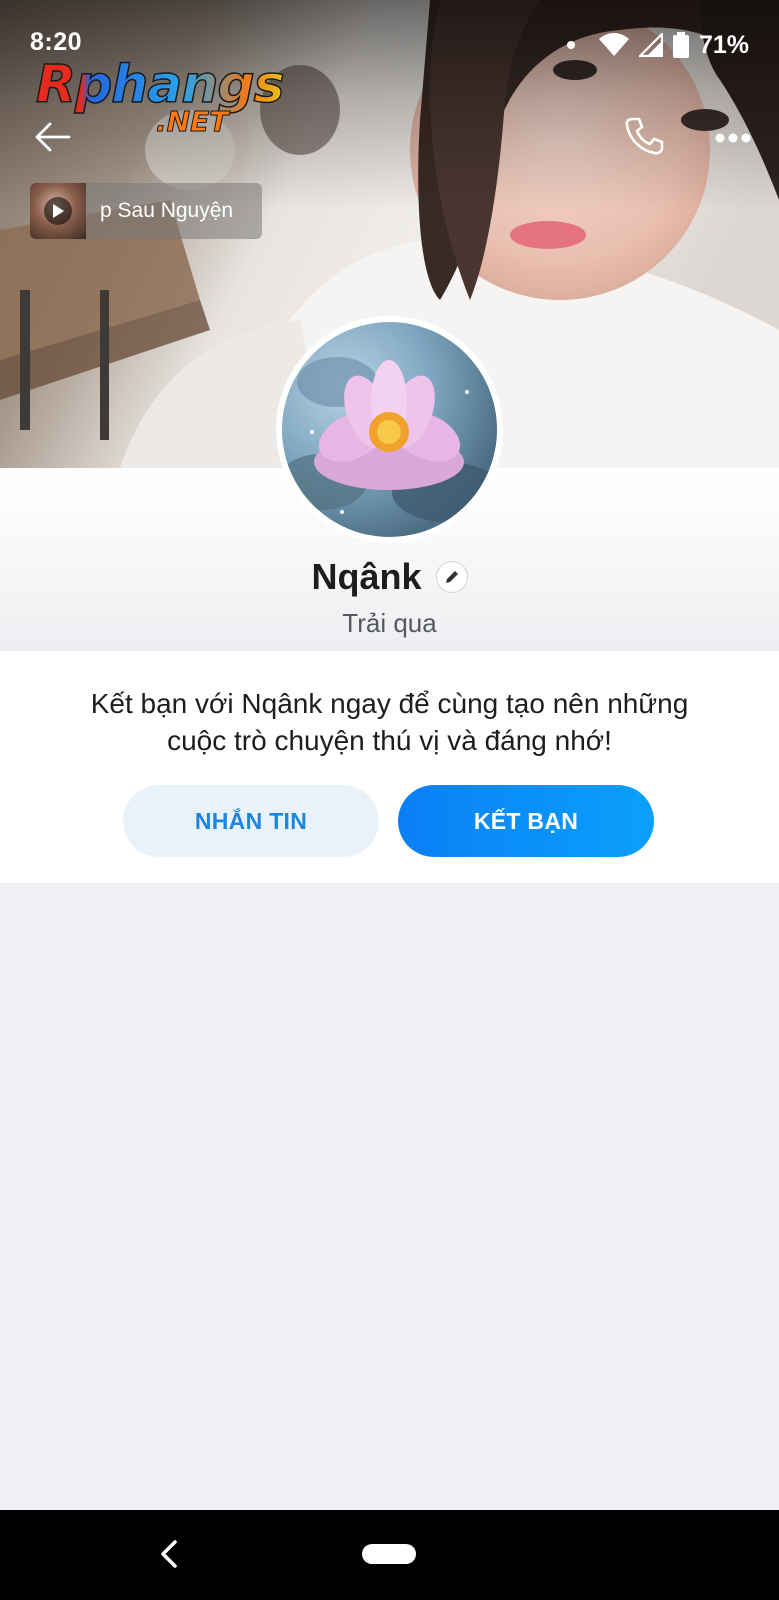 The image size is (779, 1600). I want to click on profile-name: Nqânk, so click(366, 576).